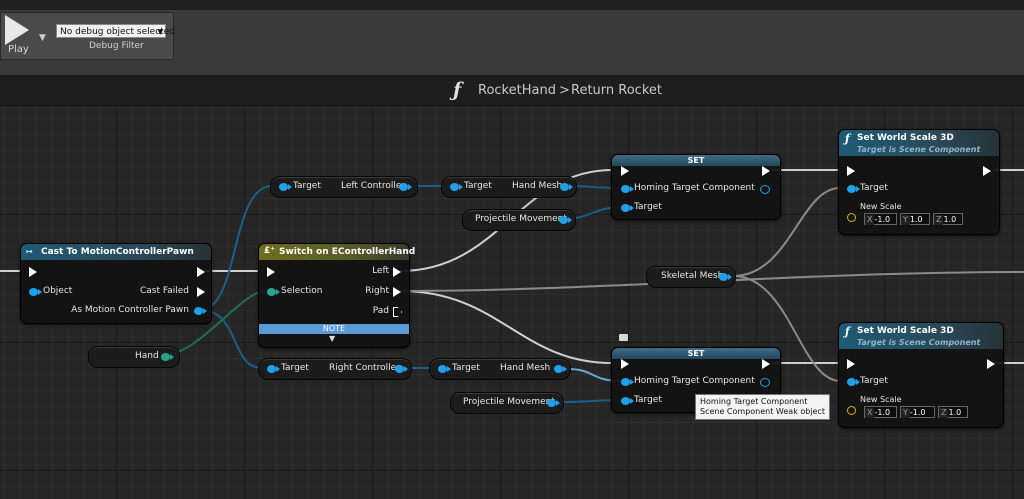 This screenshot has height=499, width=1024. I want to click on breadcrumb-parent: RocketHand, so click(517, 90).